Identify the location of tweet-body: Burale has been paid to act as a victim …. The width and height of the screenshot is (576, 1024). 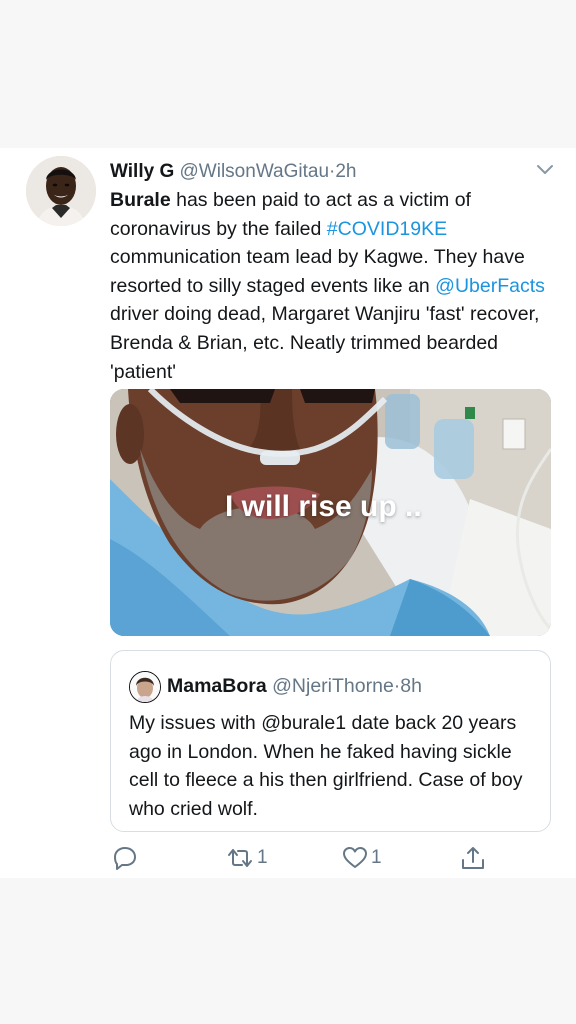
(330, 286).